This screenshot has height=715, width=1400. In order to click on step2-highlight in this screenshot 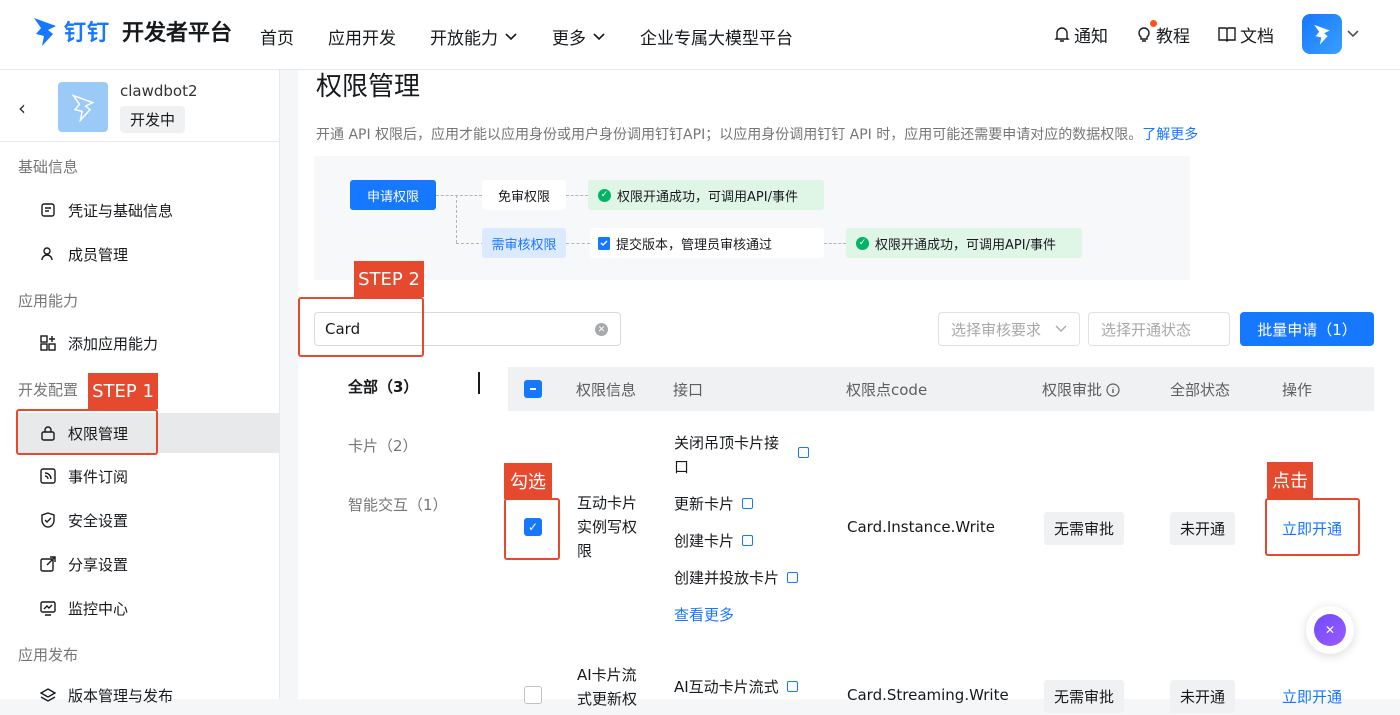, I will do `click(361, 327)`.